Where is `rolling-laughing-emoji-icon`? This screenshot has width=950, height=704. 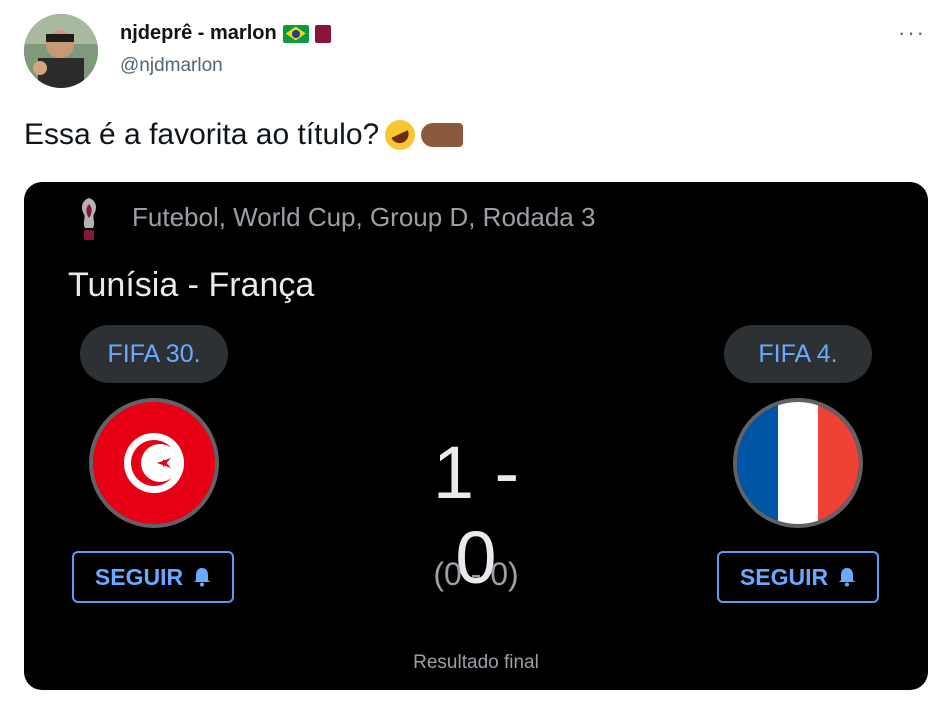
rolling-laughing-emoji-icon is located at coordinates (400, 135).